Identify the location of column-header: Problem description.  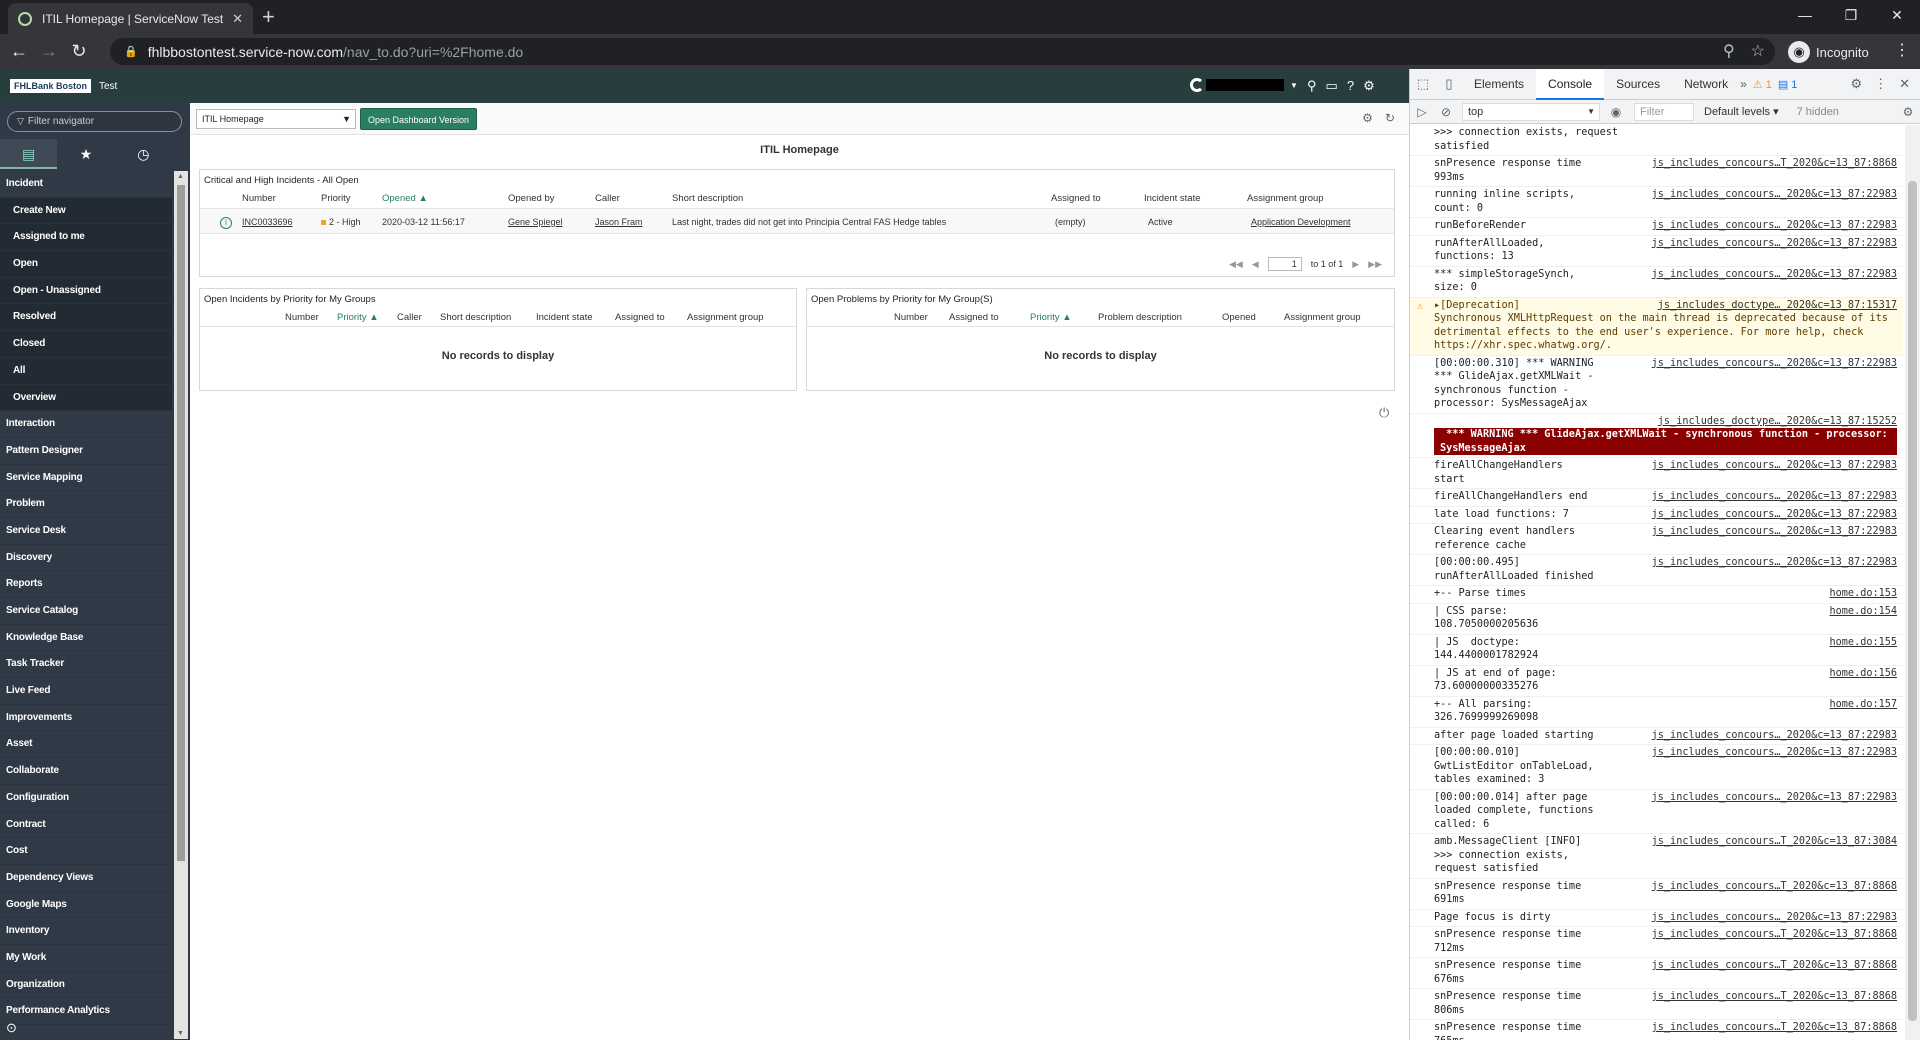
(1160, 317).